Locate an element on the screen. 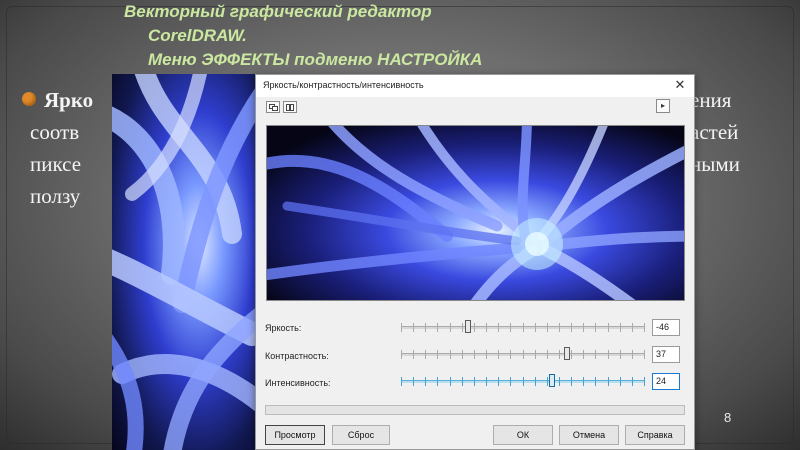 This screenshot has width=800, height=450. body-text-right-1: ения is located at coordinates (711, 100).